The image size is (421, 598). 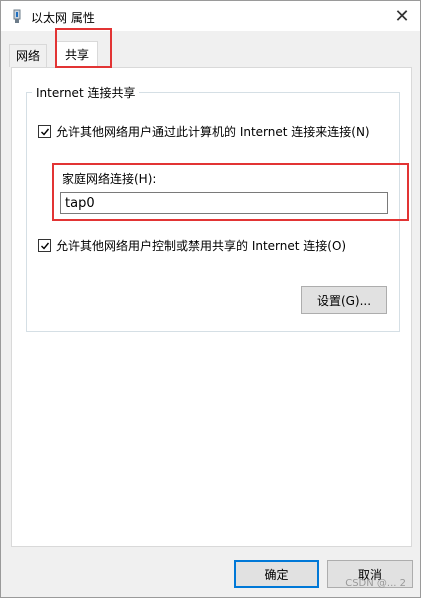 I want to click on network-adapter-icon, so click(x=17, y=17).